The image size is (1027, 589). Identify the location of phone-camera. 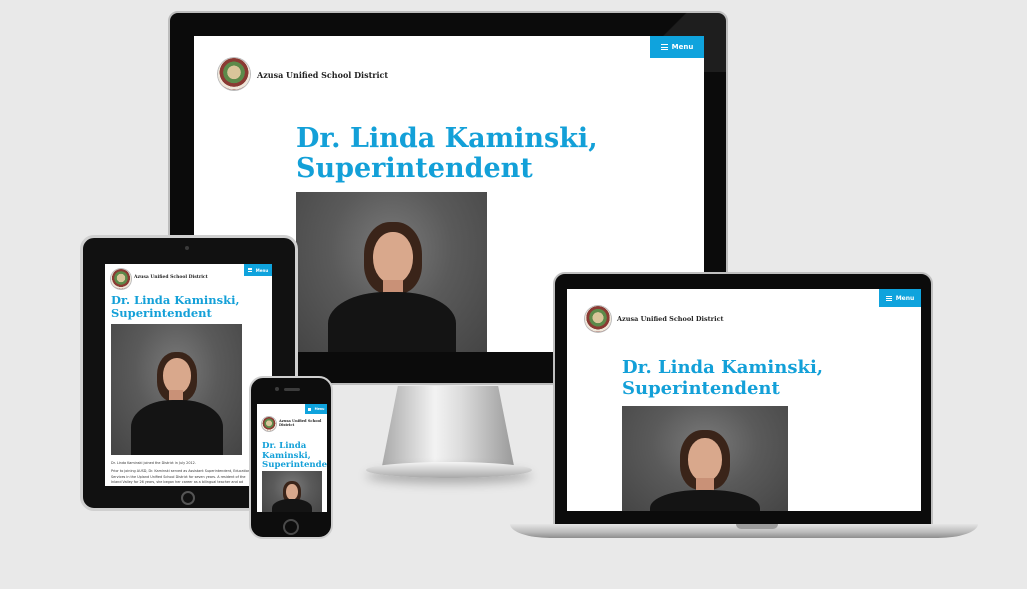
(277, 389).